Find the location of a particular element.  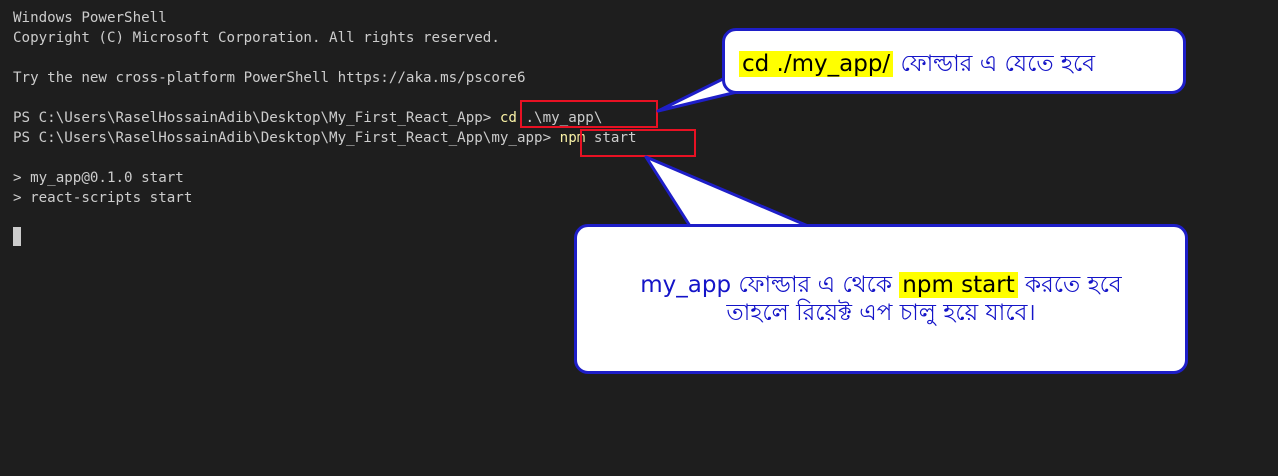

callout-npm-line1: my_app ফোল্ডার এ থেকে npm start করতে হবে is located at coordinates (881, 285).